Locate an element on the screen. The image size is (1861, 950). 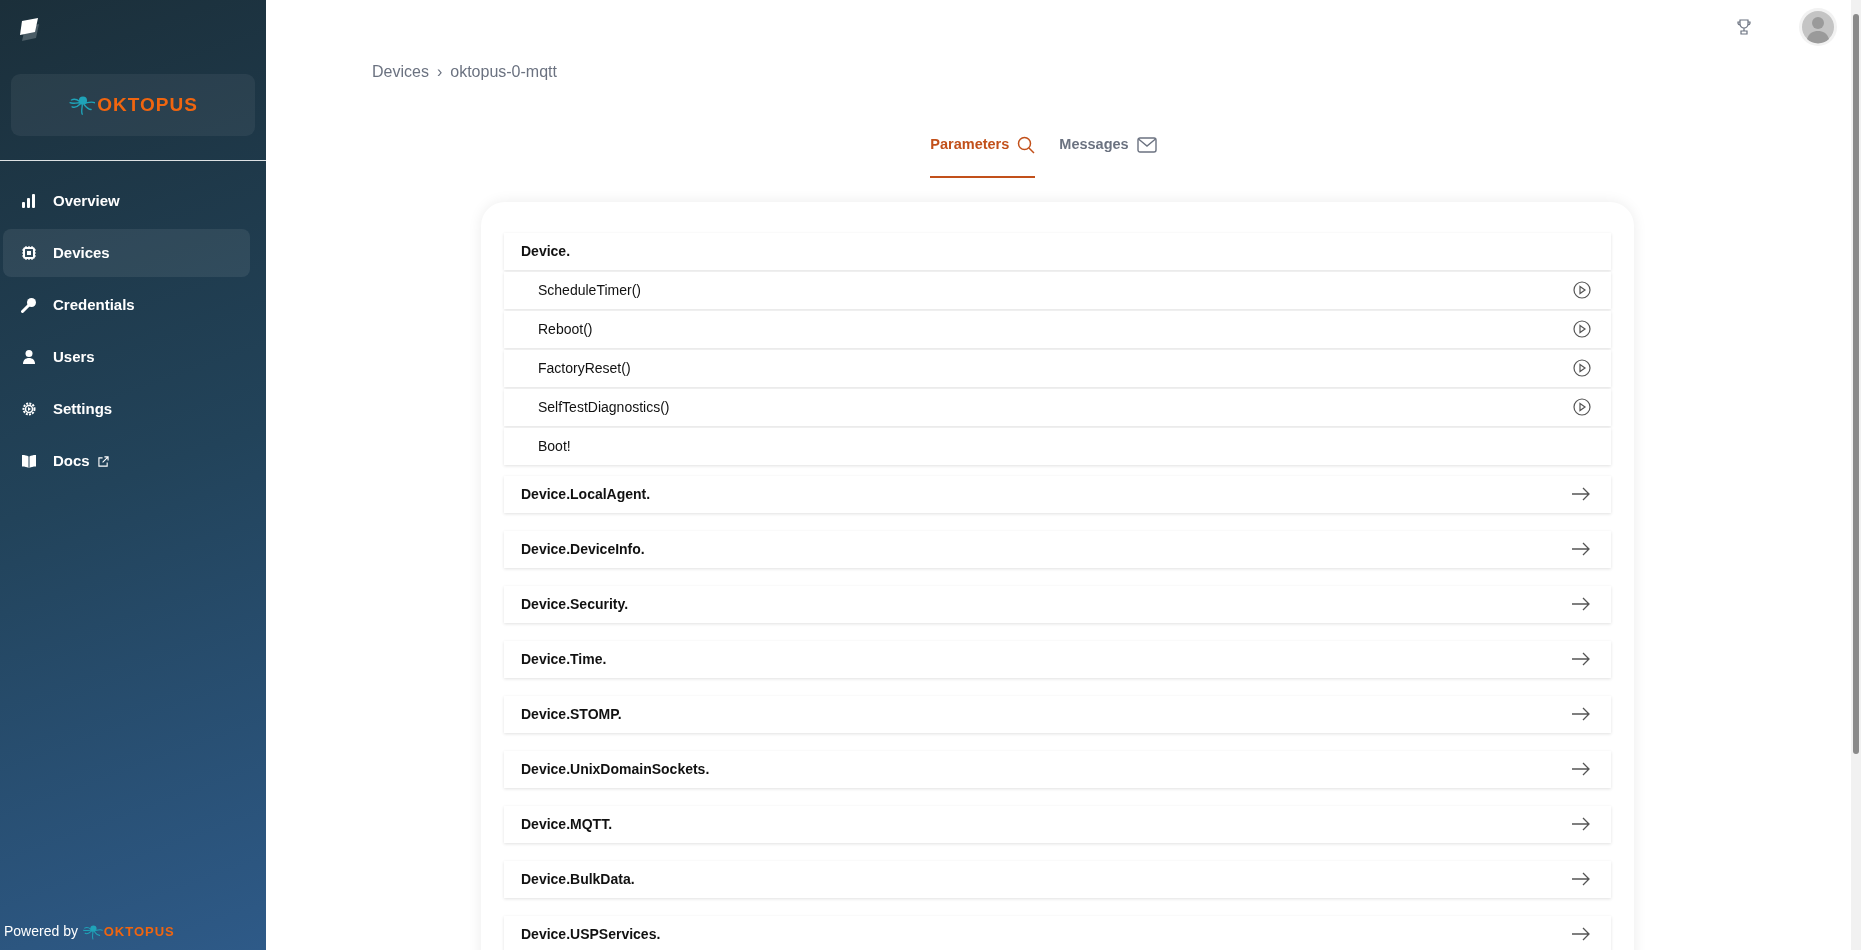
sidebar-item: Devices is located at coordinates (126, 253).